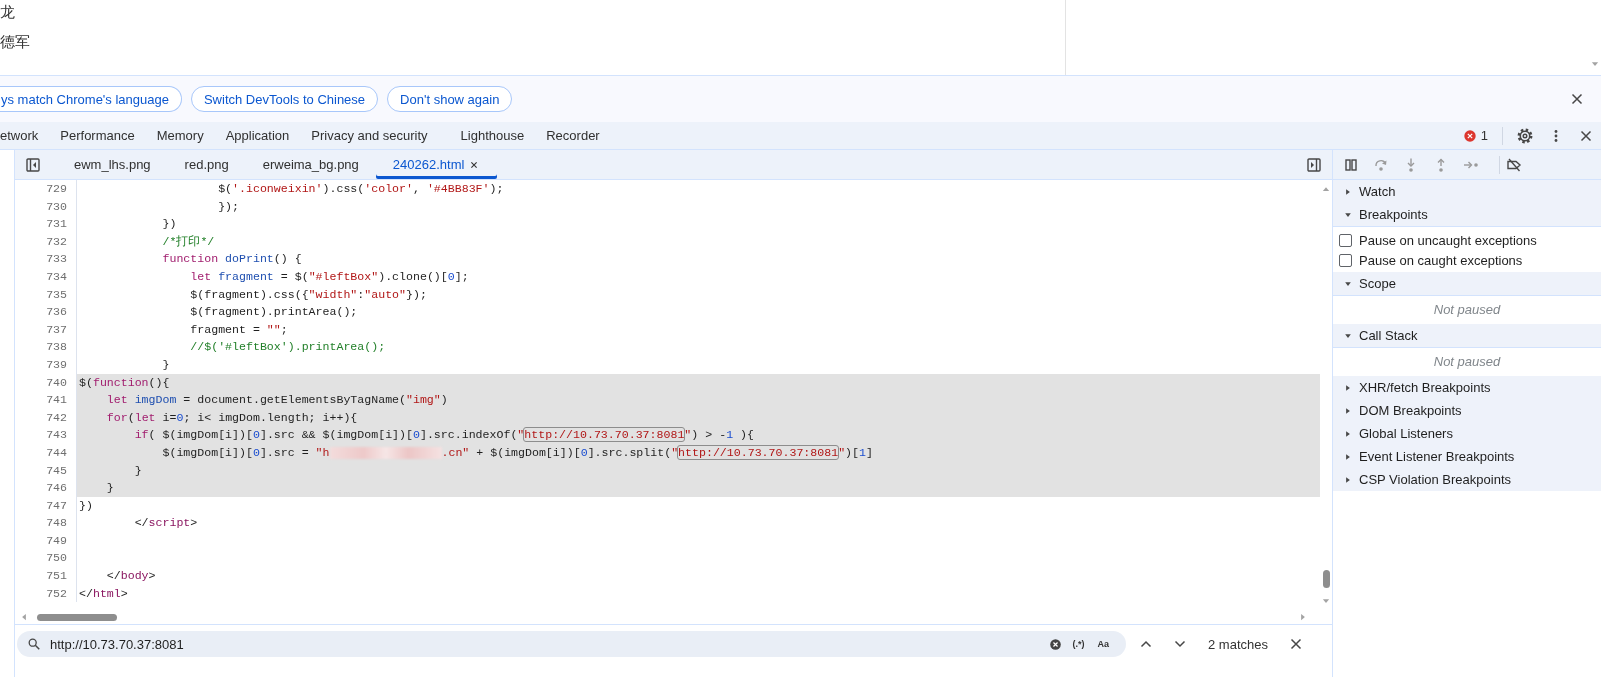 The width and height of the screenshot is (1601, 677). What do you see at coordinates (46, 576) in the screenshot?
I see `line-number: 751` at bounding box center [46, 576].